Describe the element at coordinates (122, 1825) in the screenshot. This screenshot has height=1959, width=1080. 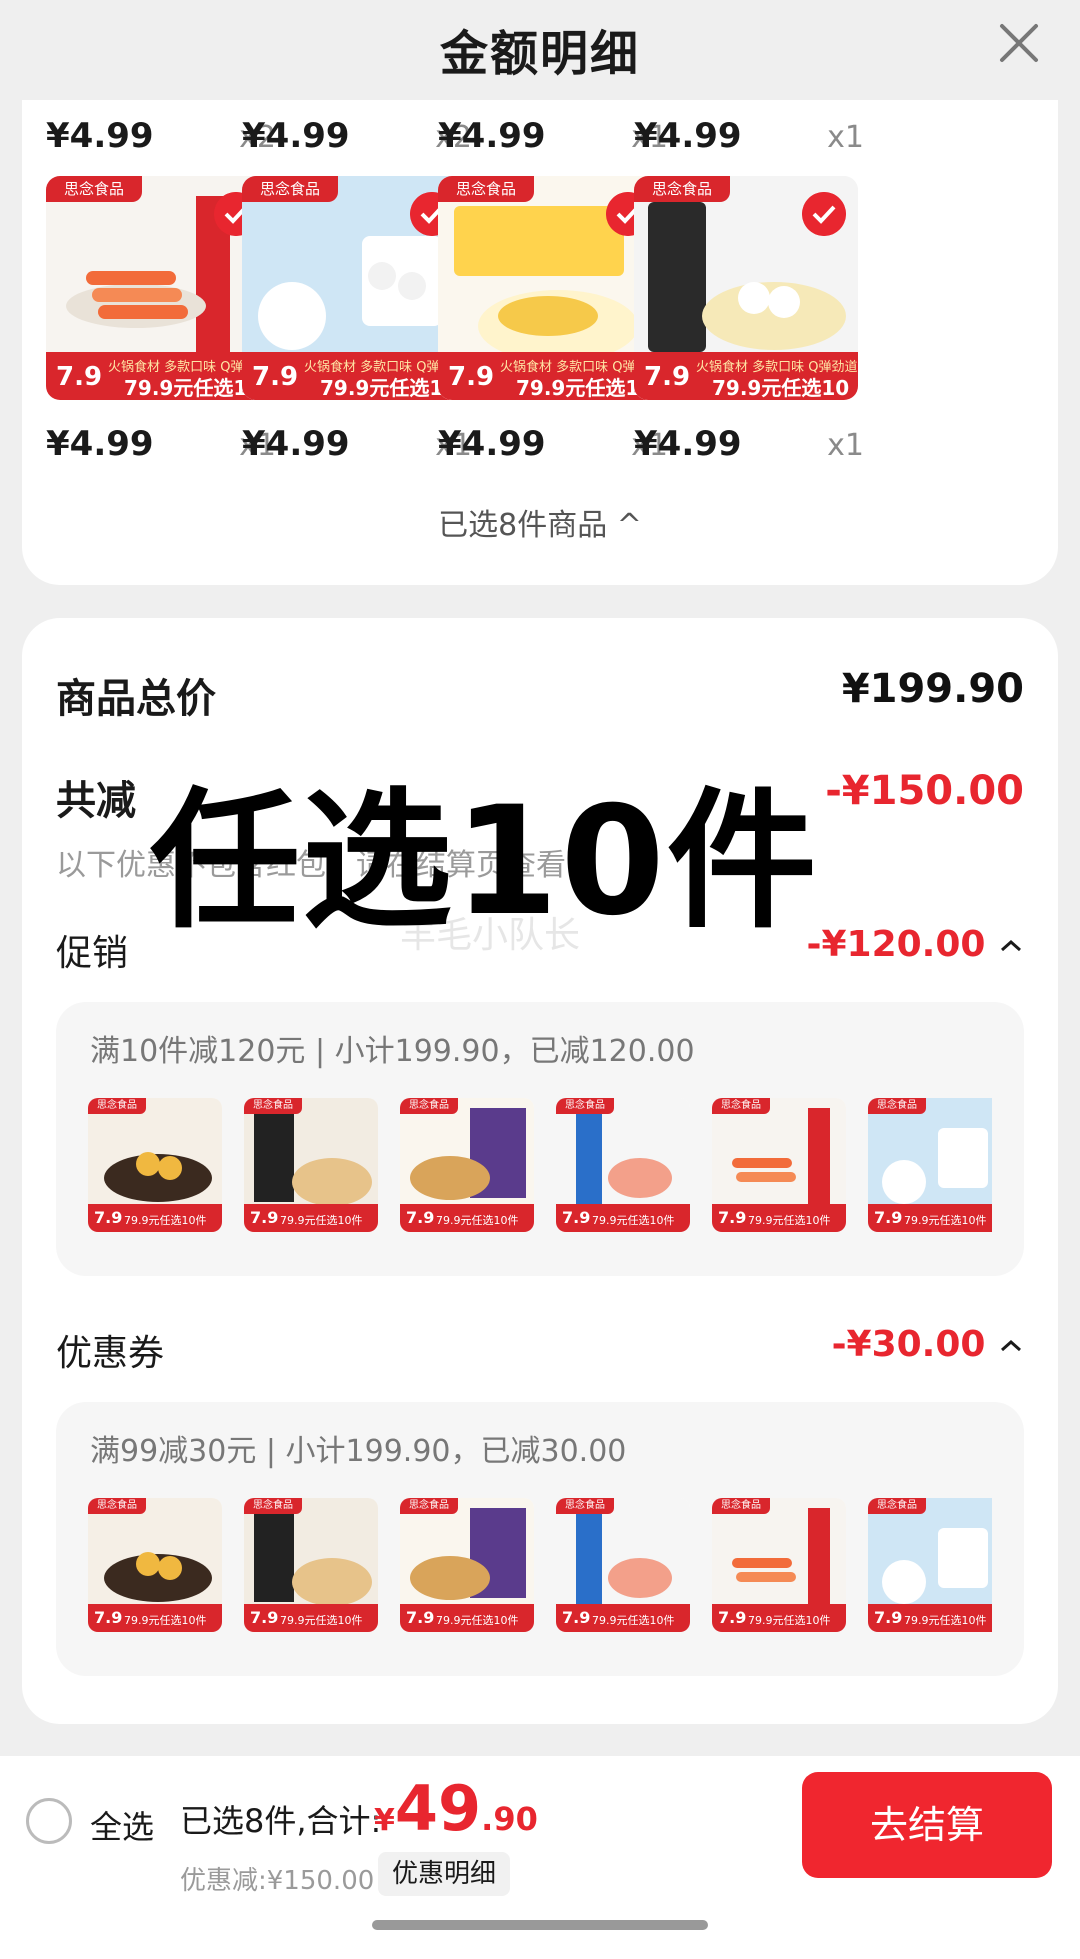
I see `select-all-label: 全选` at that location.